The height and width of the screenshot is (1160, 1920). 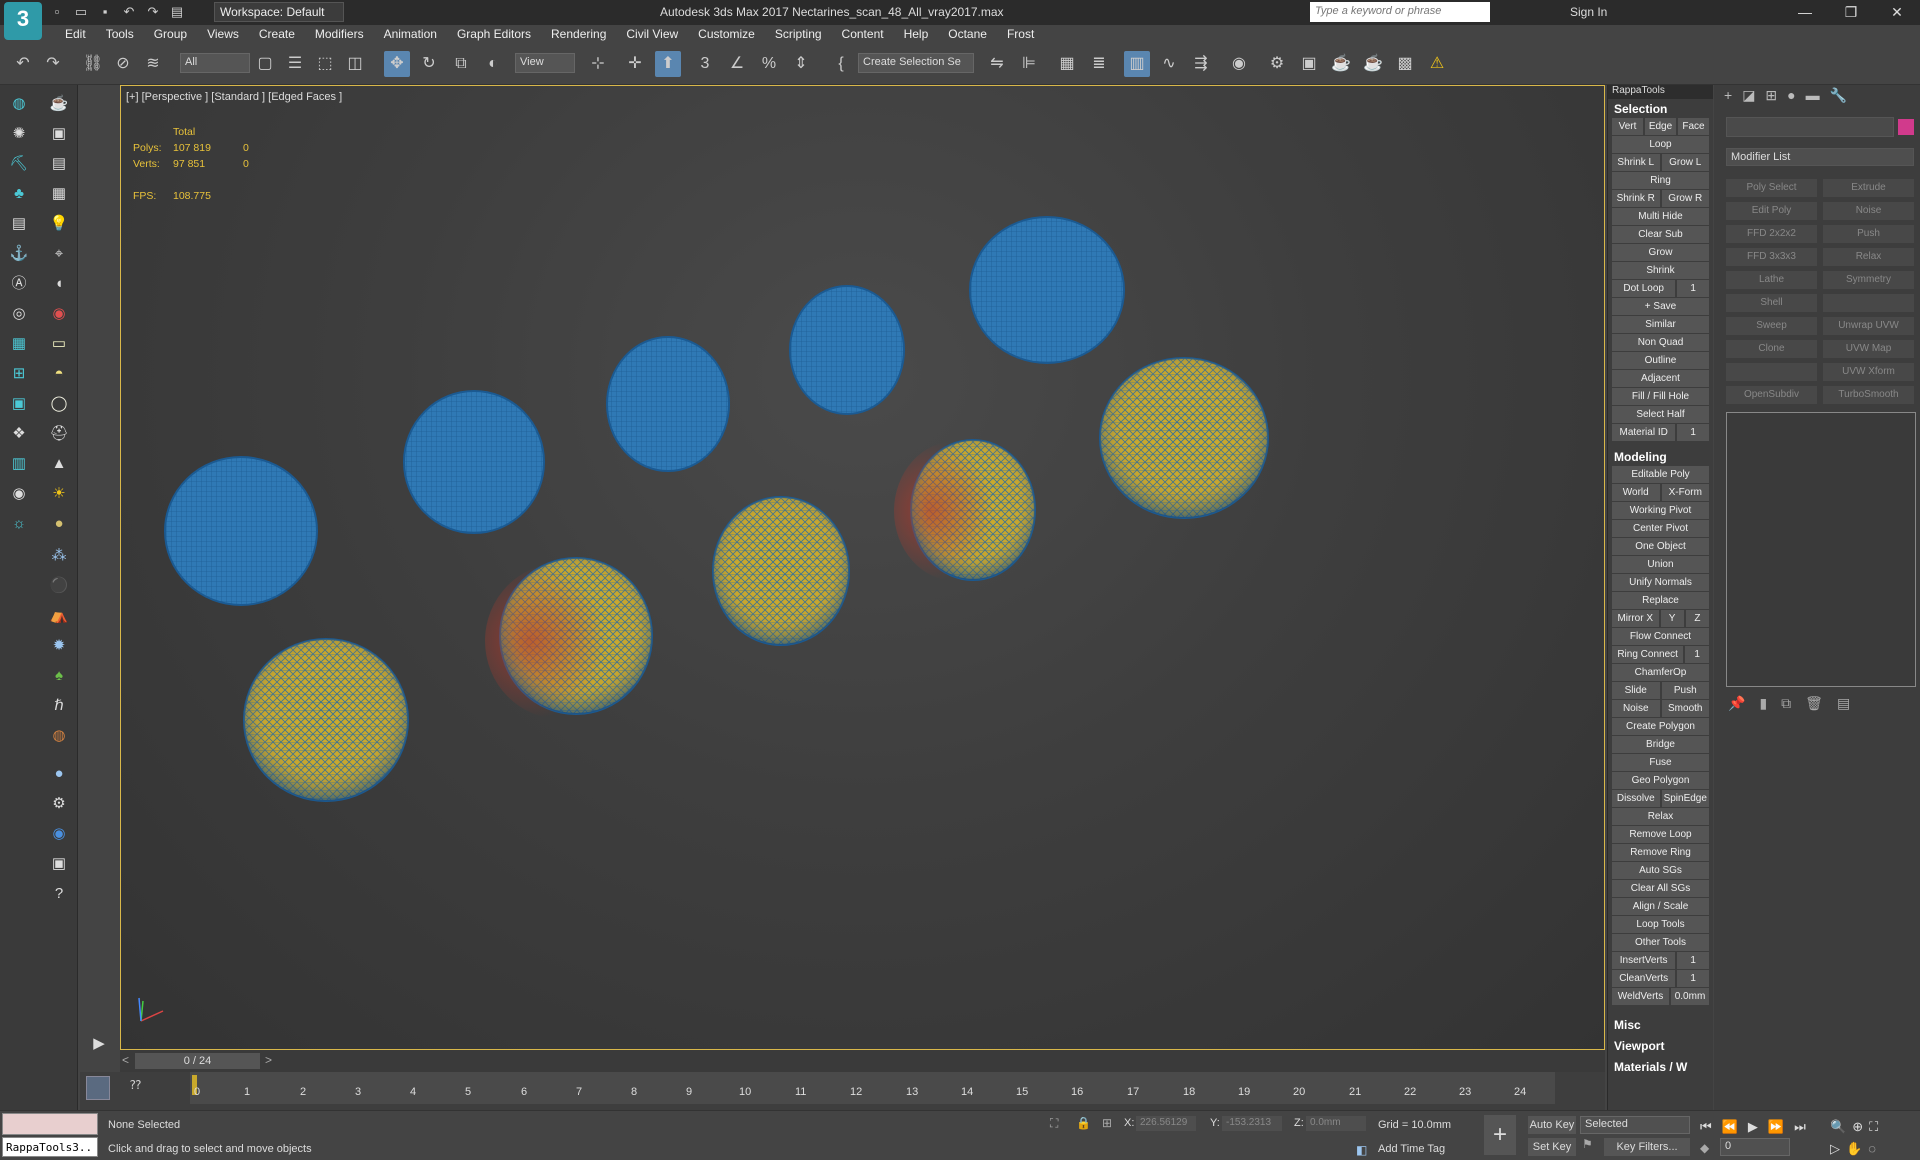 What do you see at coordinates (19, 194) in the screenshot?
I see `create-particle-icon: ♣` at bounding box center [19, 194].